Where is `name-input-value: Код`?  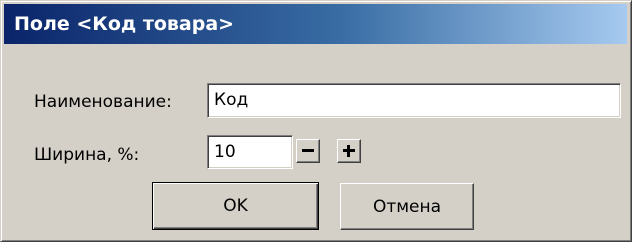
name-input-value: Код is located at coordinates (231, 100).